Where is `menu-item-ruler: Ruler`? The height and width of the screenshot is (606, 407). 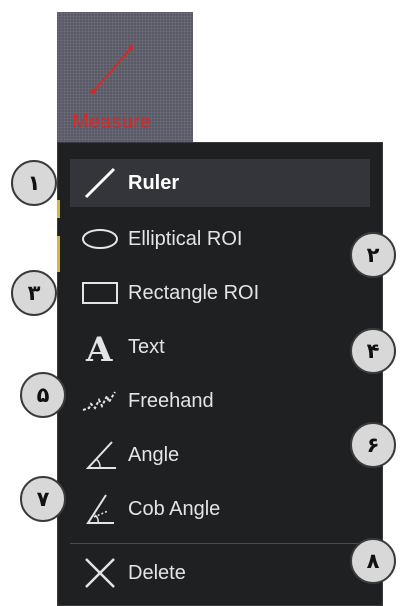 menu-item-ruler: Ruler is located at coordinates (220, 183).